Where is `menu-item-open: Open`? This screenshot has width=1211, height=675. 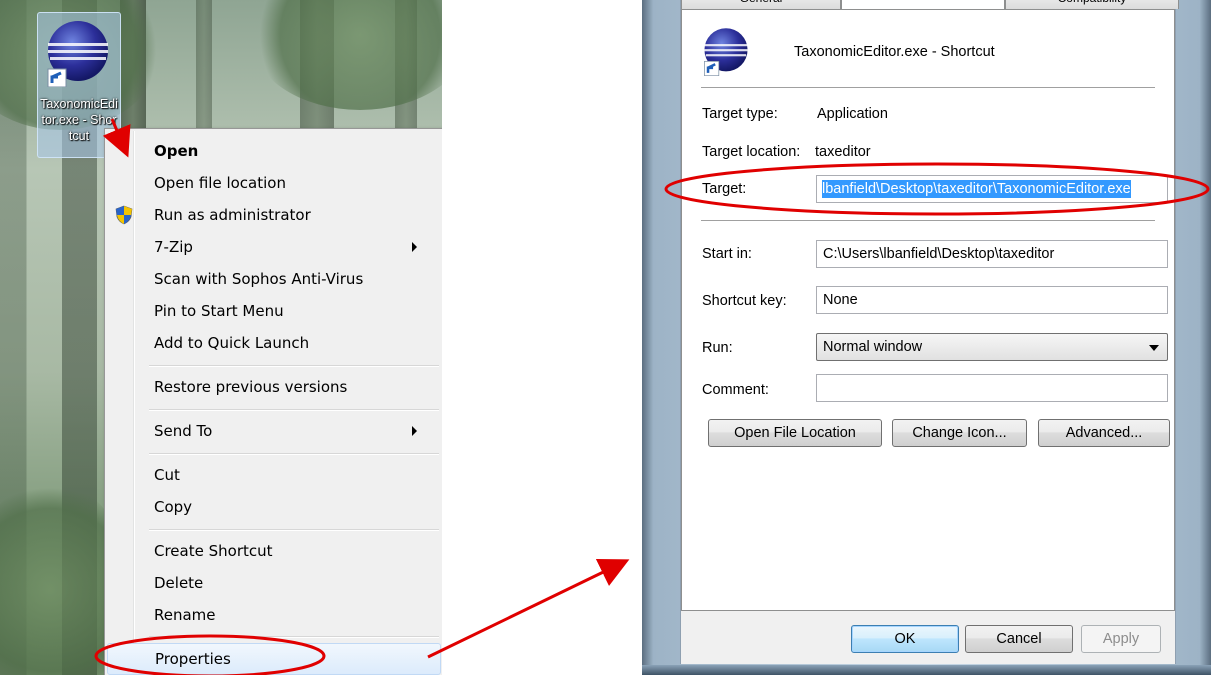
menu-item-open: Open is located at coordinates (274, 151).